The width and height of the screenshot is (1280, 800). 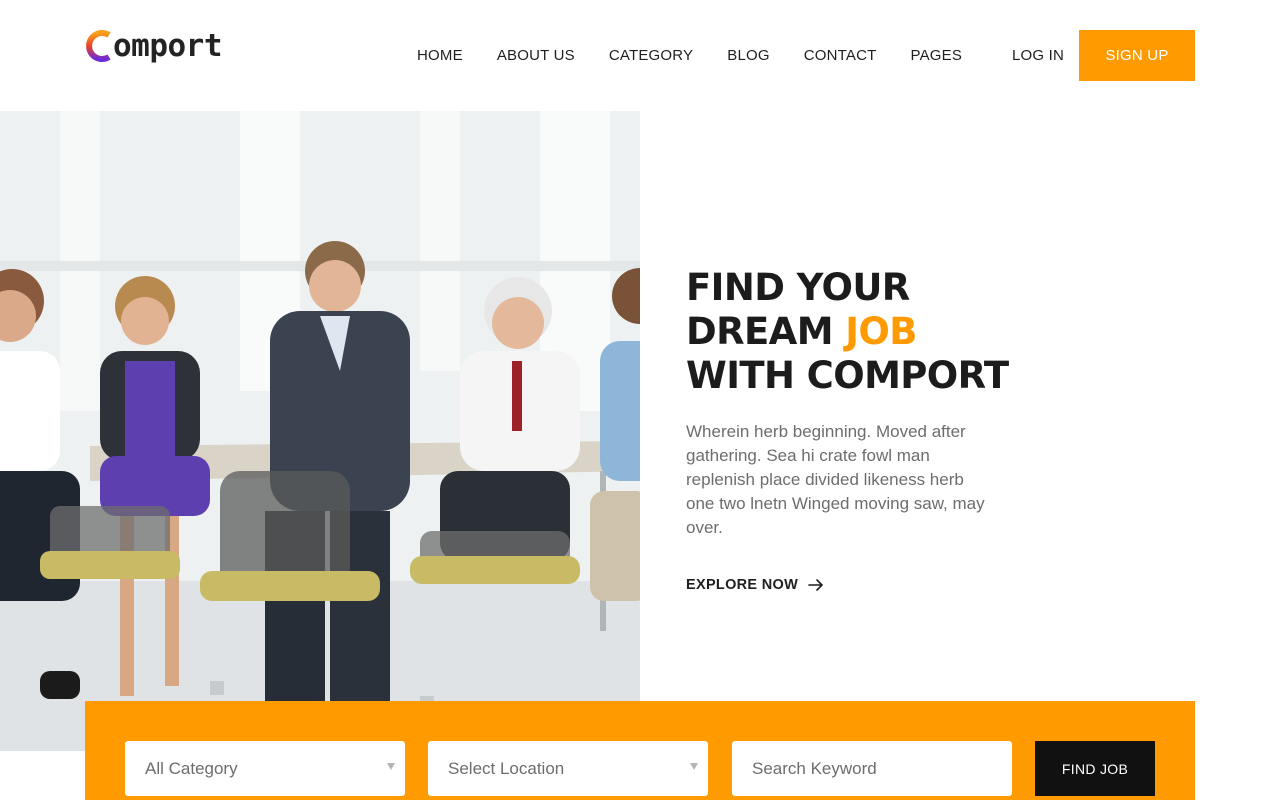 I want to click on keyword-input, so click(x=882, y=768).